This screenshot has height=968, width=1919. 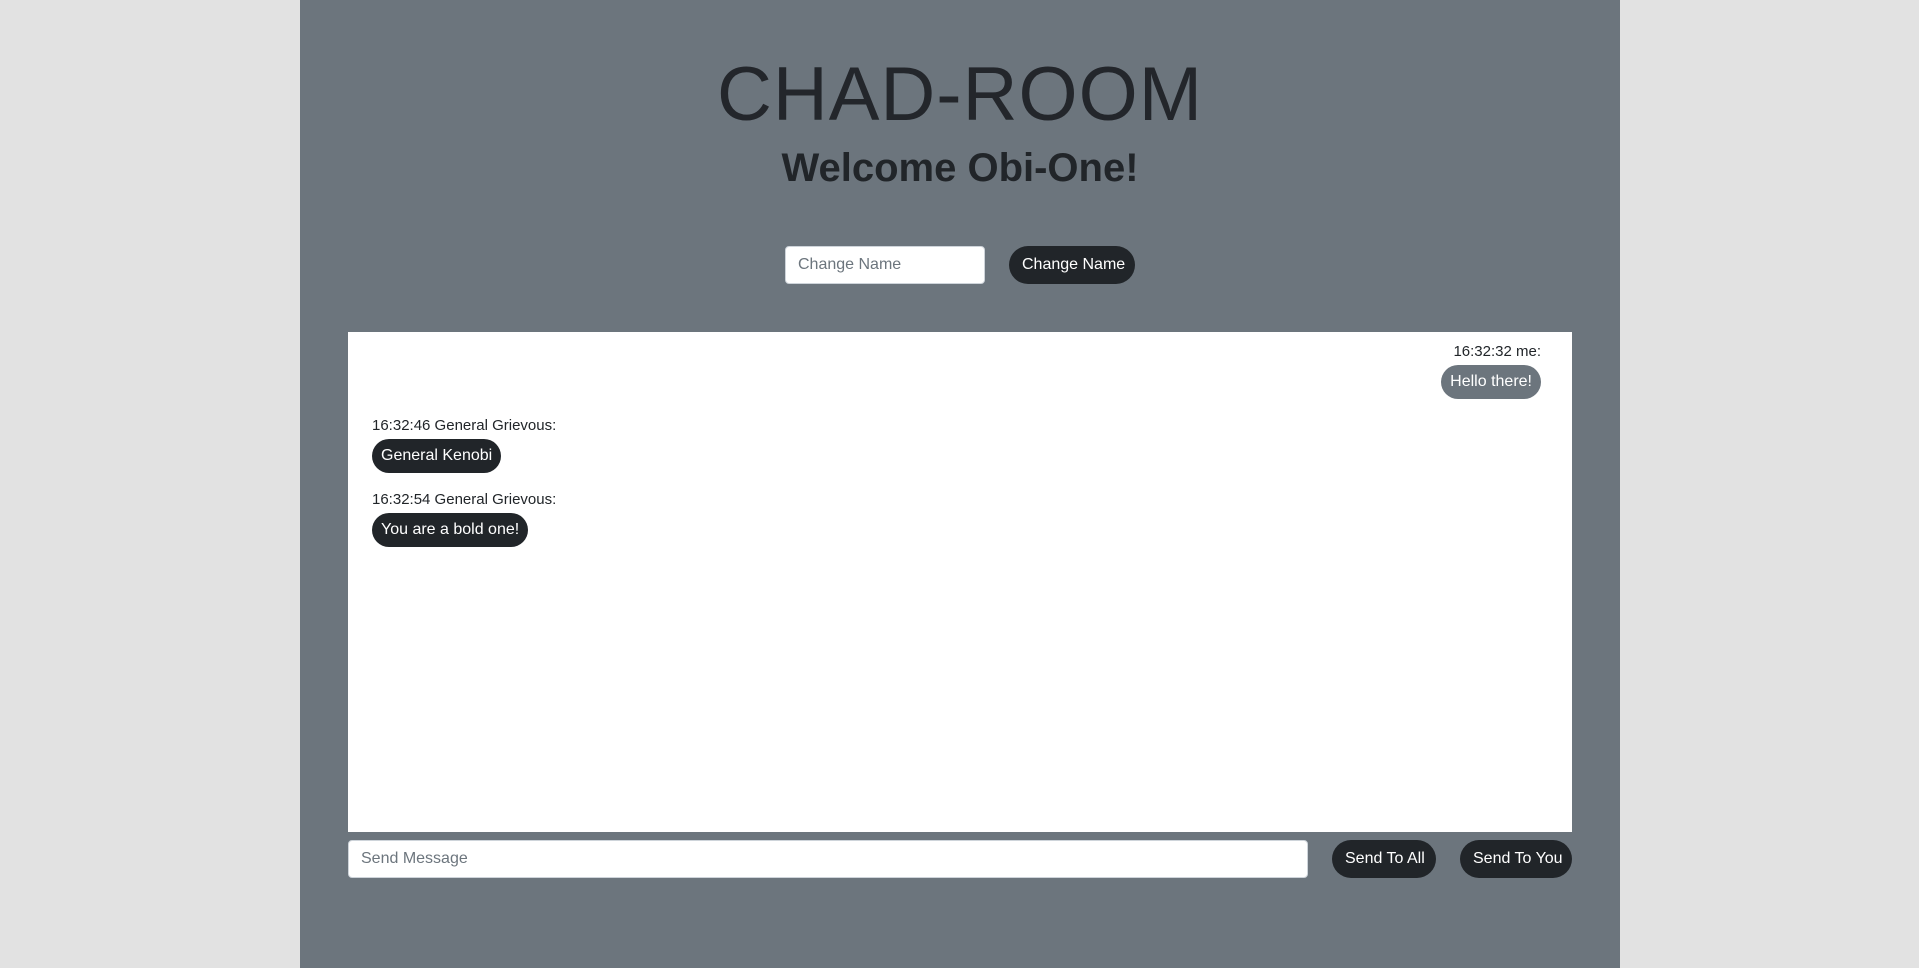 What do you see at coordinates (1491, 382) in the screenshot?
I see `message-bubble: Hello there!` at bounding box center [1491, 382].